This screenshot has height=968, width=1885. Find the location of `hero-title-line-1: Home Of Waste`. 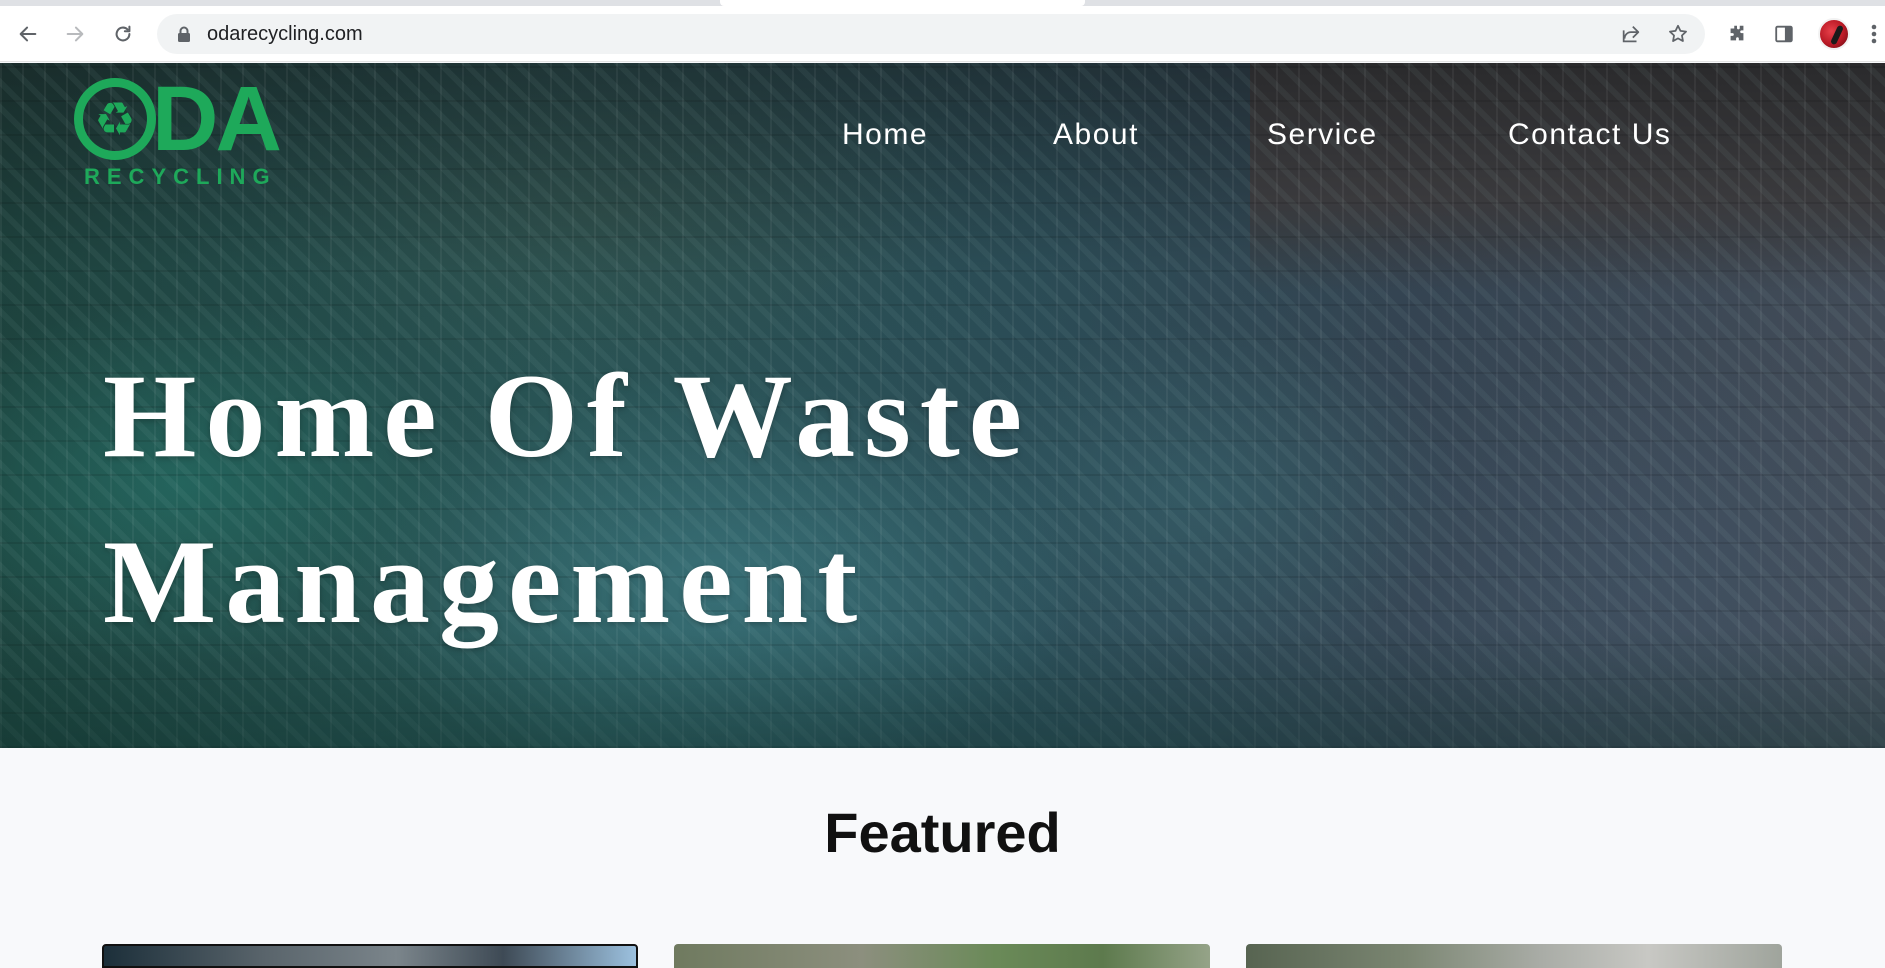

hero-title-line-1: Home Of Waste is located at coordinates (567, 415).